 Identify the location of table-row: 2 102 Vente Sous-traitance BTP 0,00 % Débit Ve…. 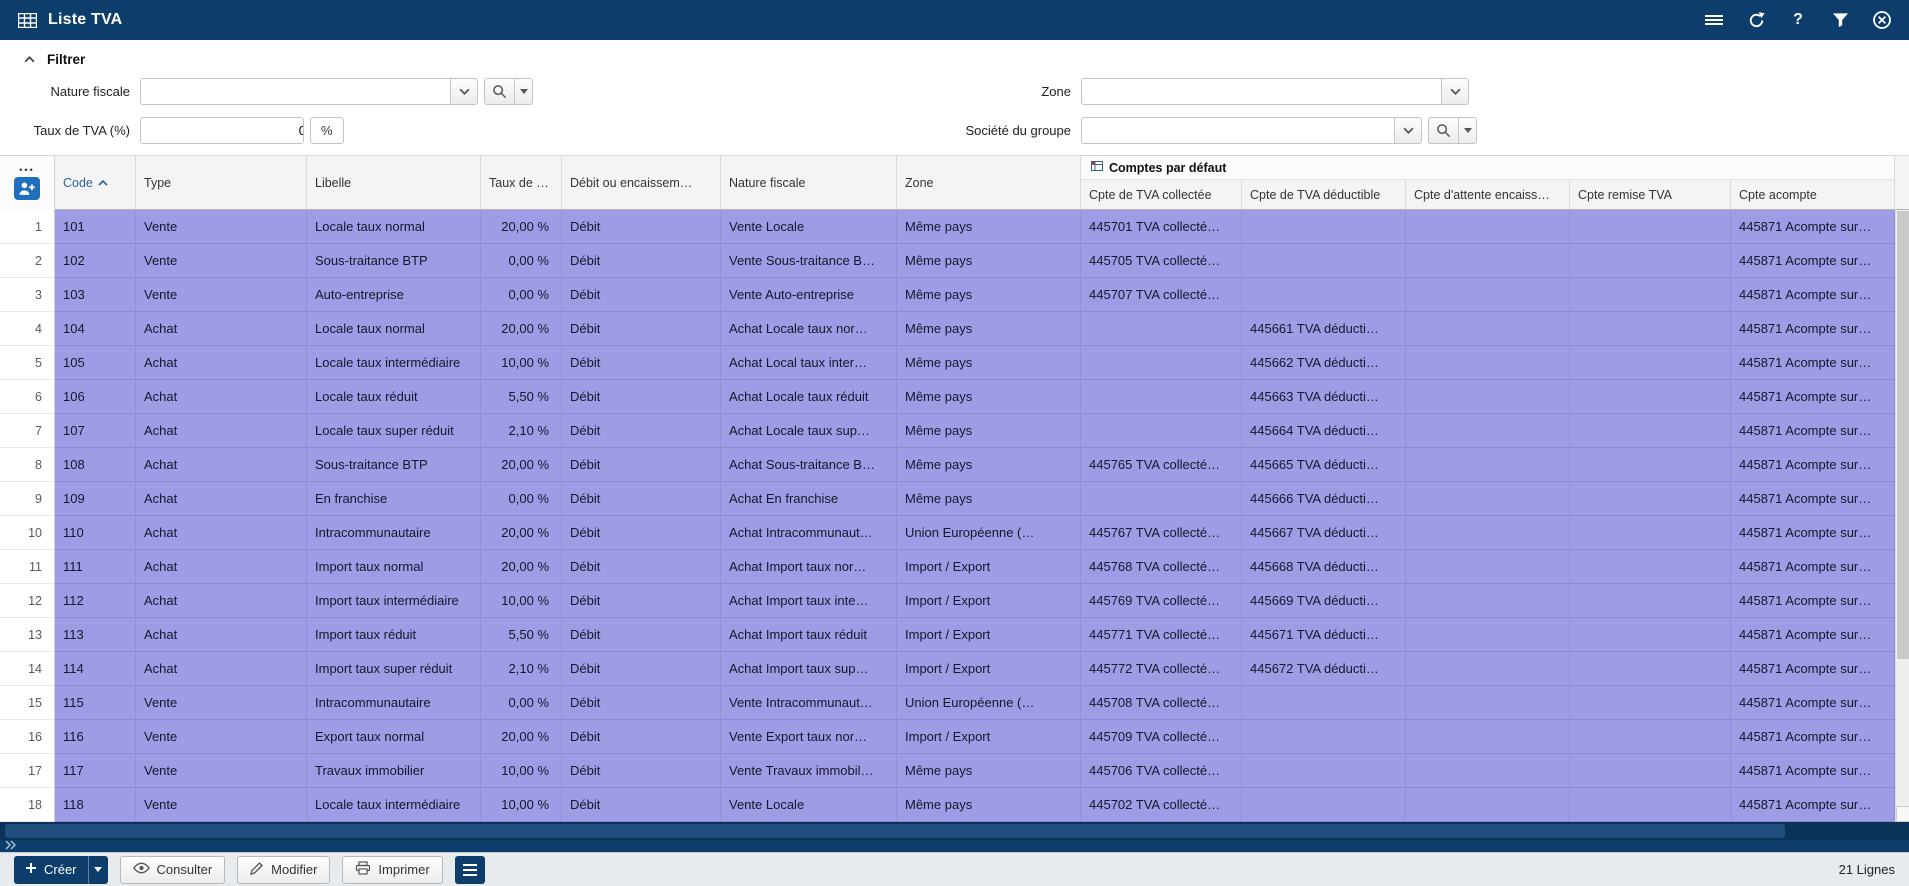
(947, 261).